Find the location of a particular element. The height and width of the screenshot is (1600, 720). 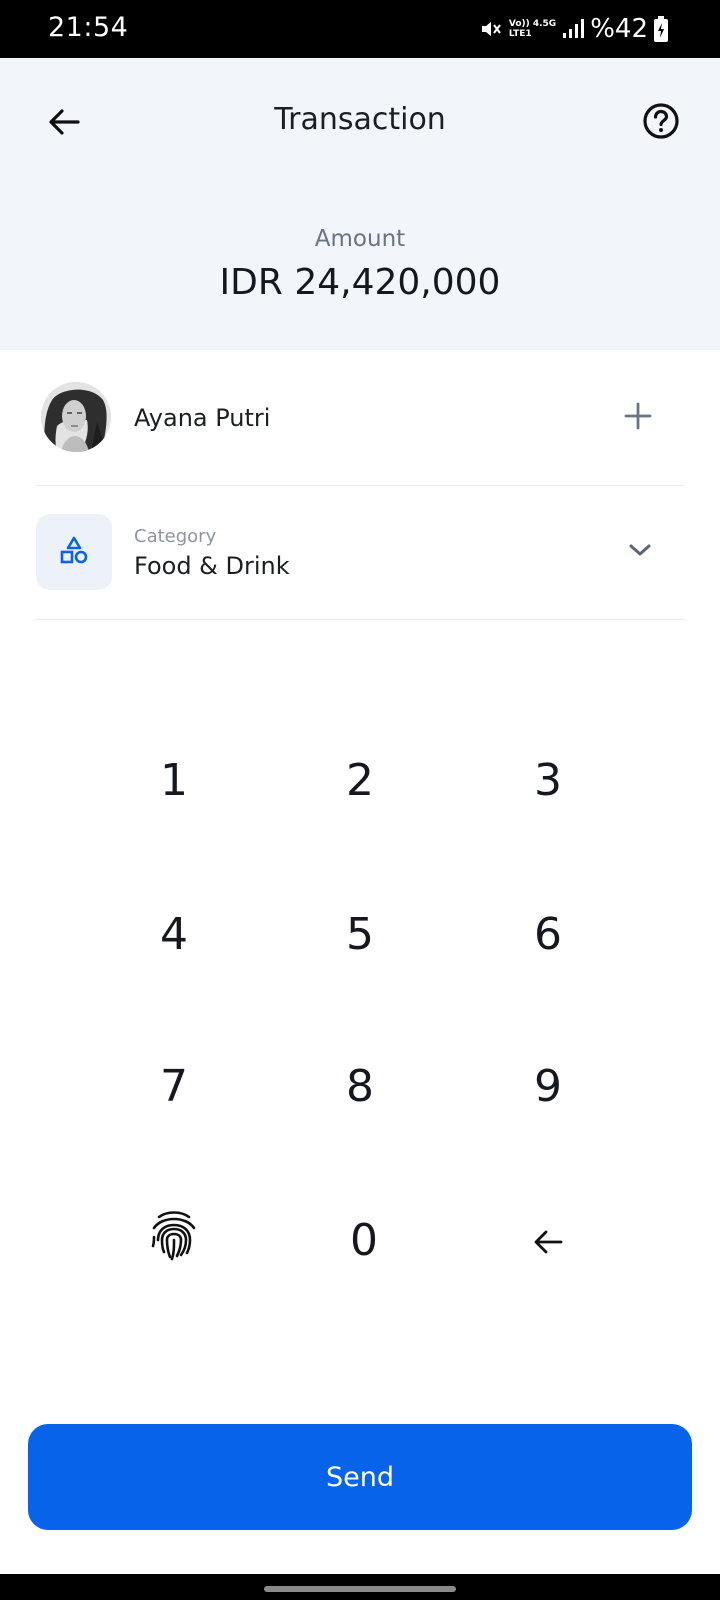

battery-level: %42 is located at coordinates (619, 29).